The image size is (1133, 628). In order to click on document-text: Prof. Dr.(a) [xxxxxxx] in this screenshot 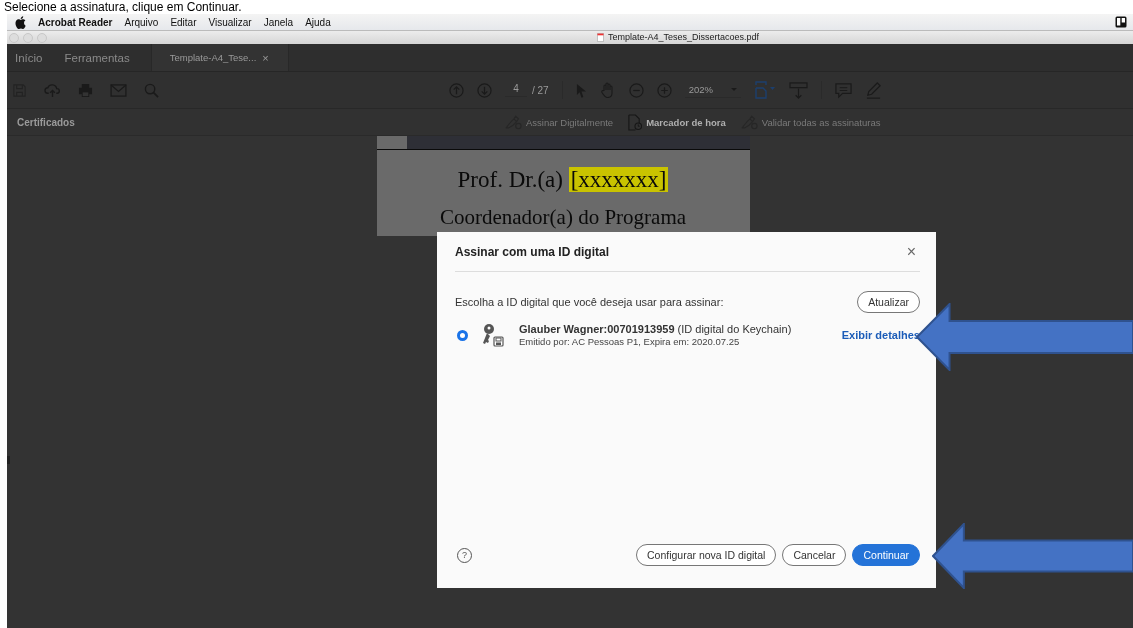, I will do `click(563, 180)`.